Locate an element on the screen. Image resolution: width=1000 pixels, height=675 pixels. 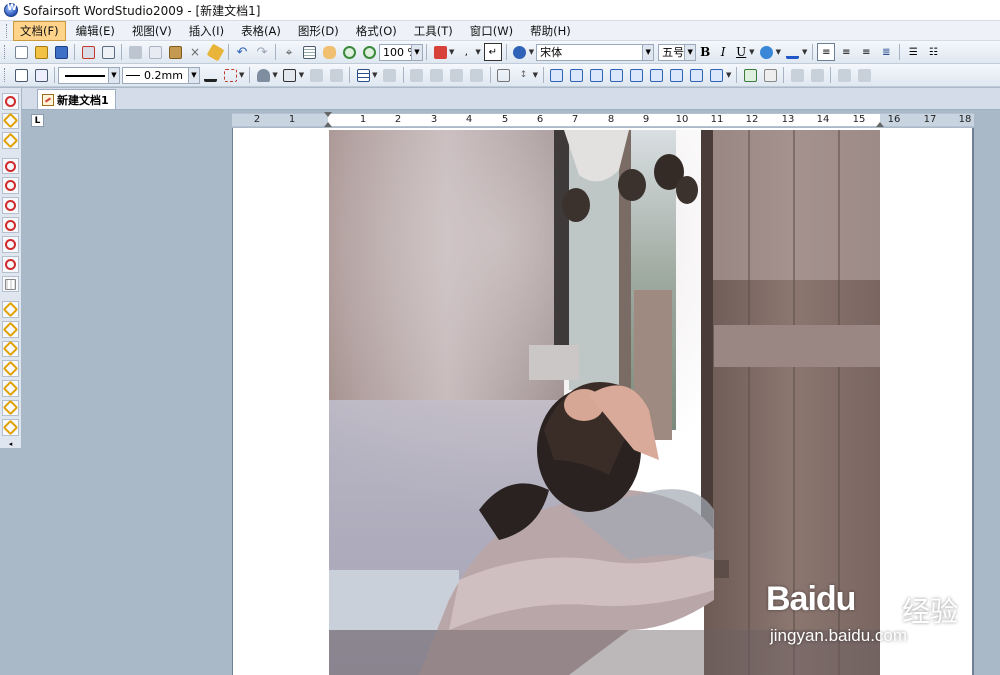
font-name-select: 宋体 ▼ is located at coordinates (595, 52).